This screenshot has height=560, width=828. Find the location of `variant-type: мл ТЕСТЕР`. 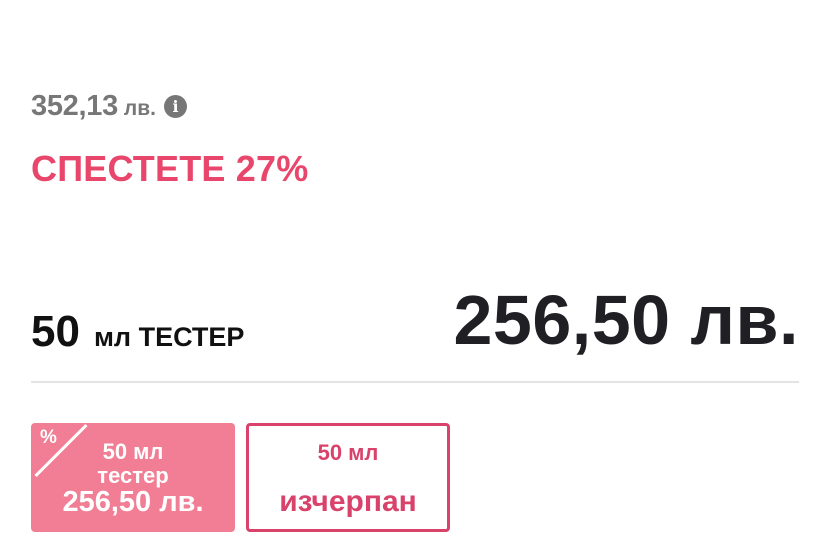

variant-type: мл ТЕСТЕР is located at coordinates (169, 337).